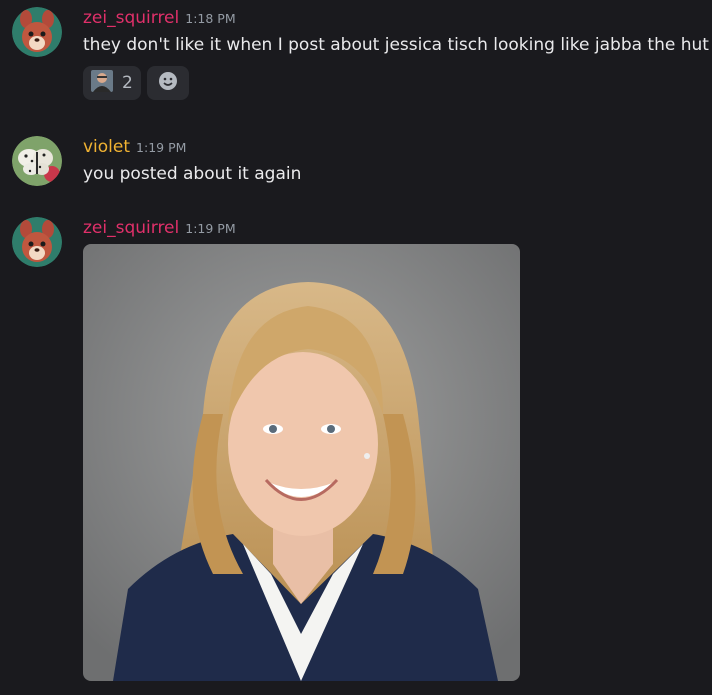 The height and width of the screenshot is (695, 712). Describe the element at coordinates (127, 83) in the screenshot. I see `reaction-count: 2` at that location.